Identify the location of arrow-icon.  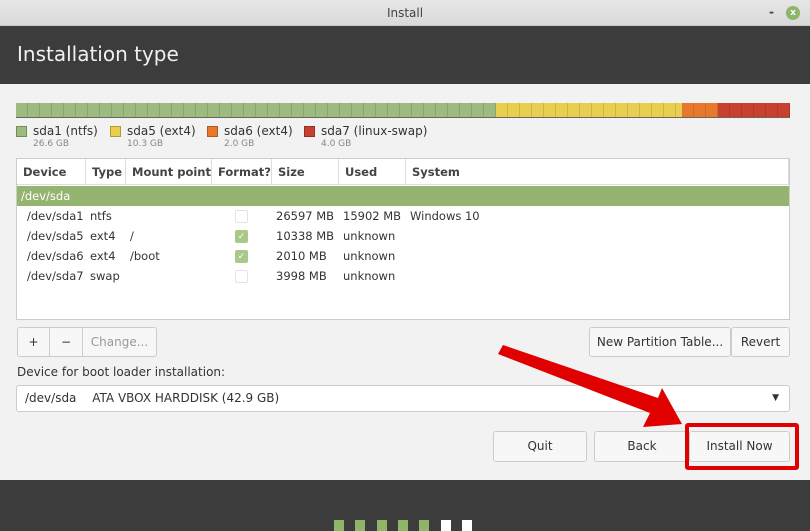
(590, 386).